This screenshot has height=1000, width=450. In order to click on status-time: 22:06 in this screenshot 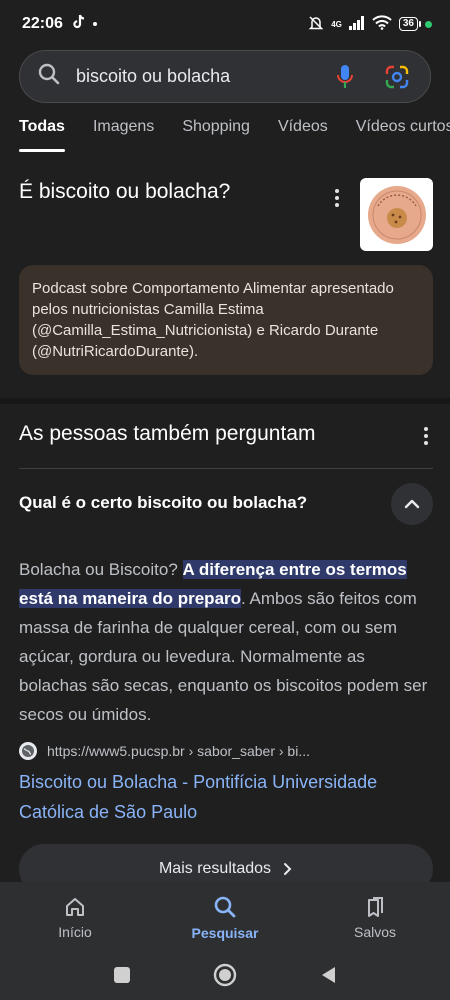, I will do `click(42, 23)`.